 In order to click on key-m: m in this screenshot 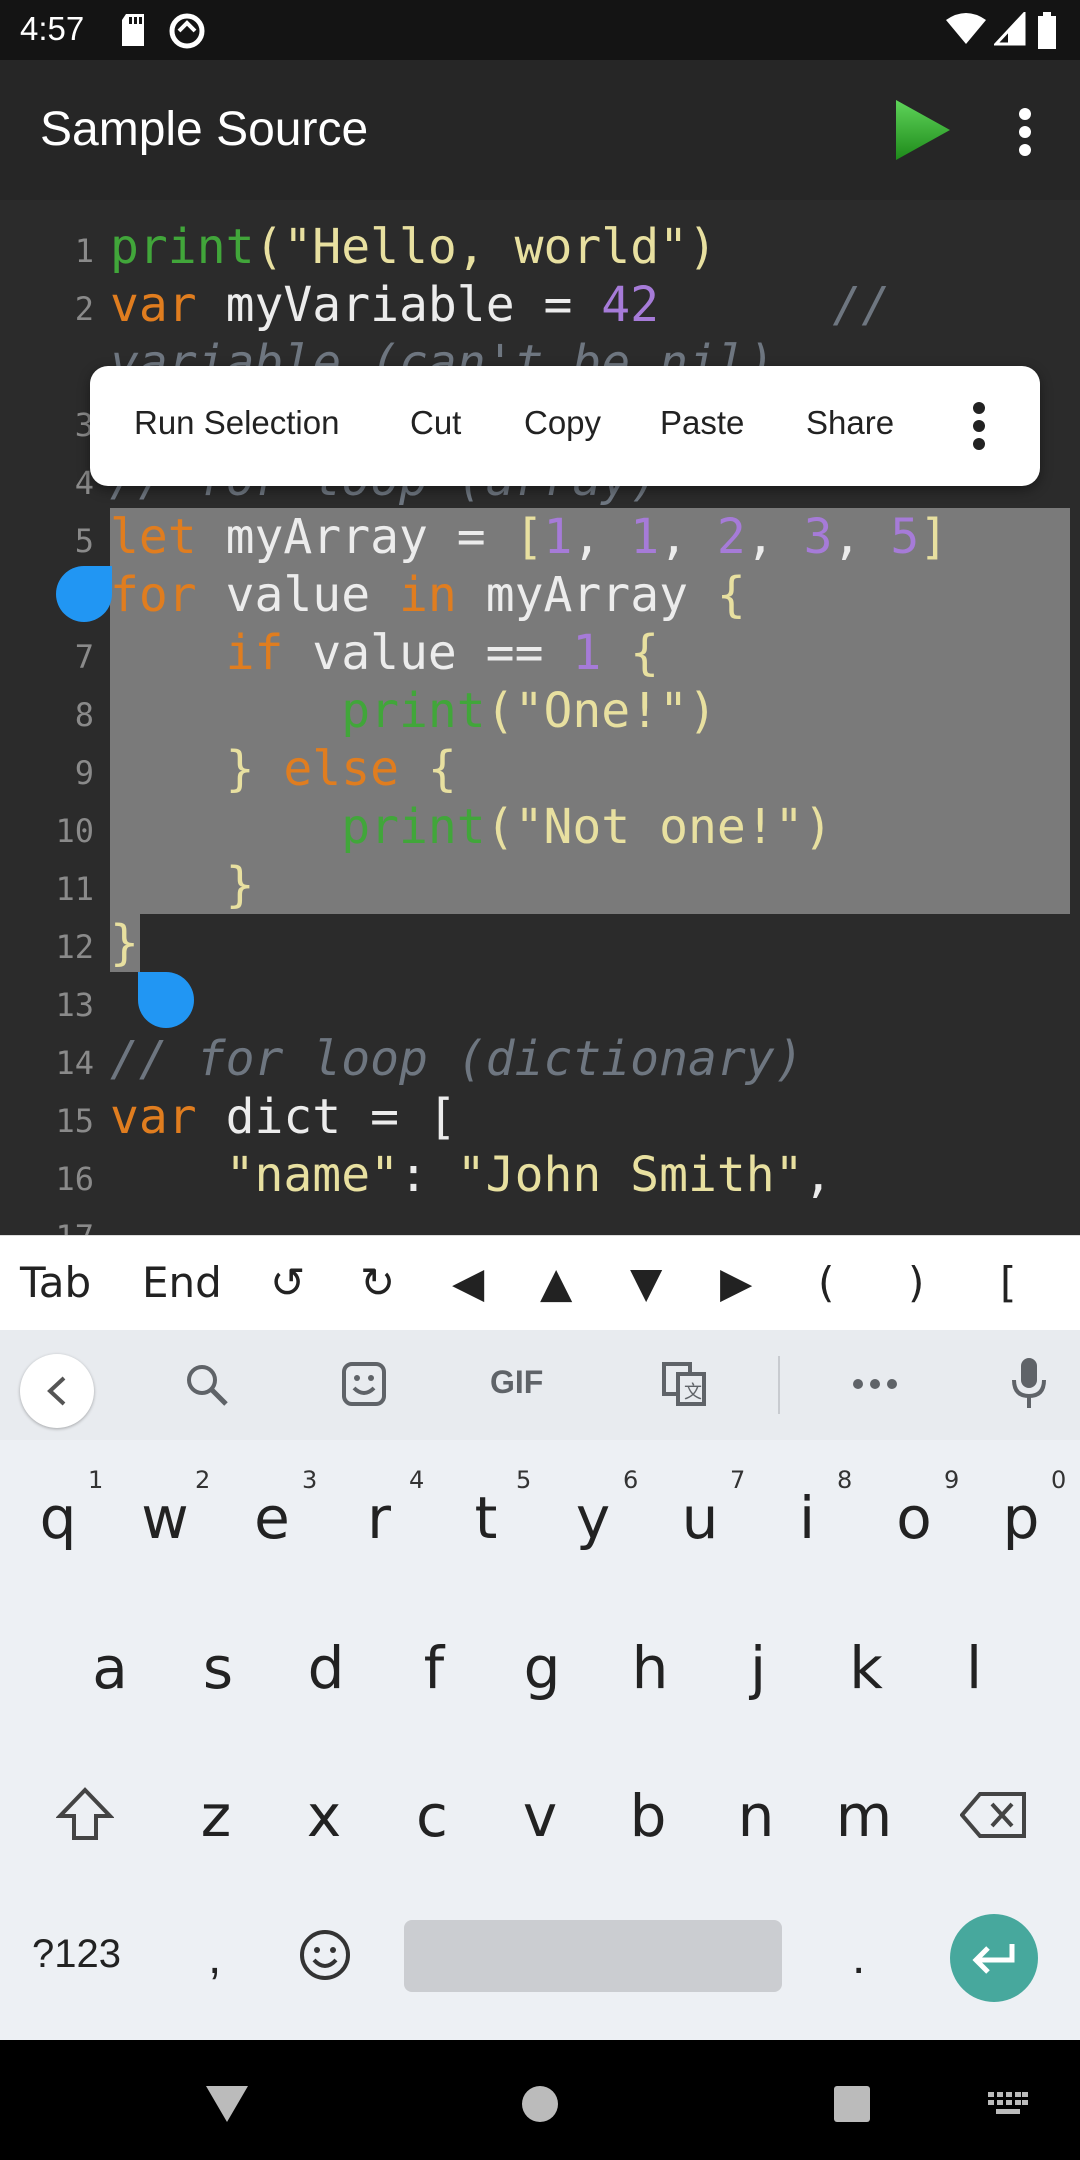, I will do `click(864, 1828)`.